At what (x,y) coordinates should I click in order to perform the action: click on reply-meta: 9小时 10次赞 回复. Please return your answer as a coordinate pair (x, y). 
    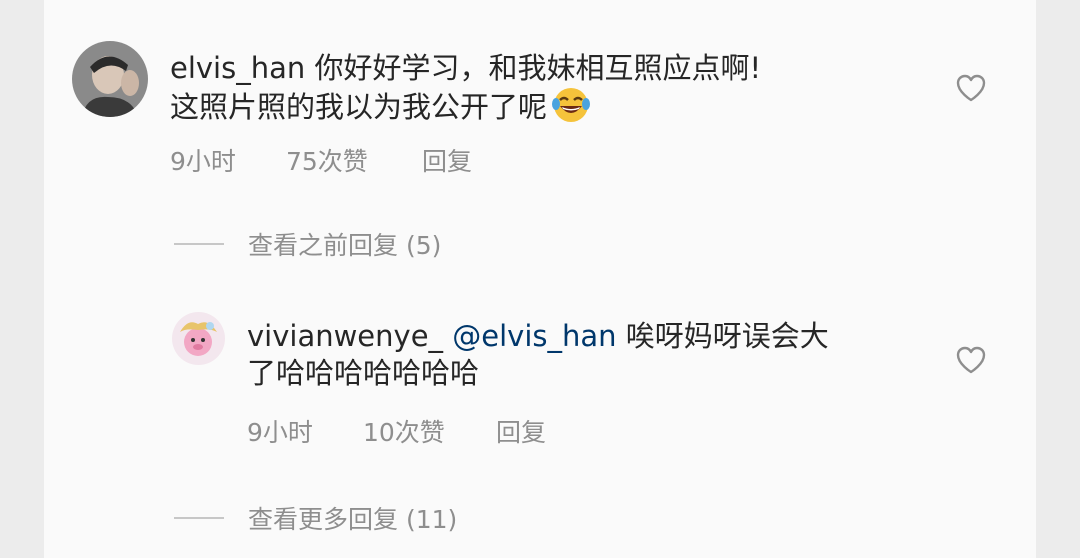
    Looking at the image, I should click on (407, 430).